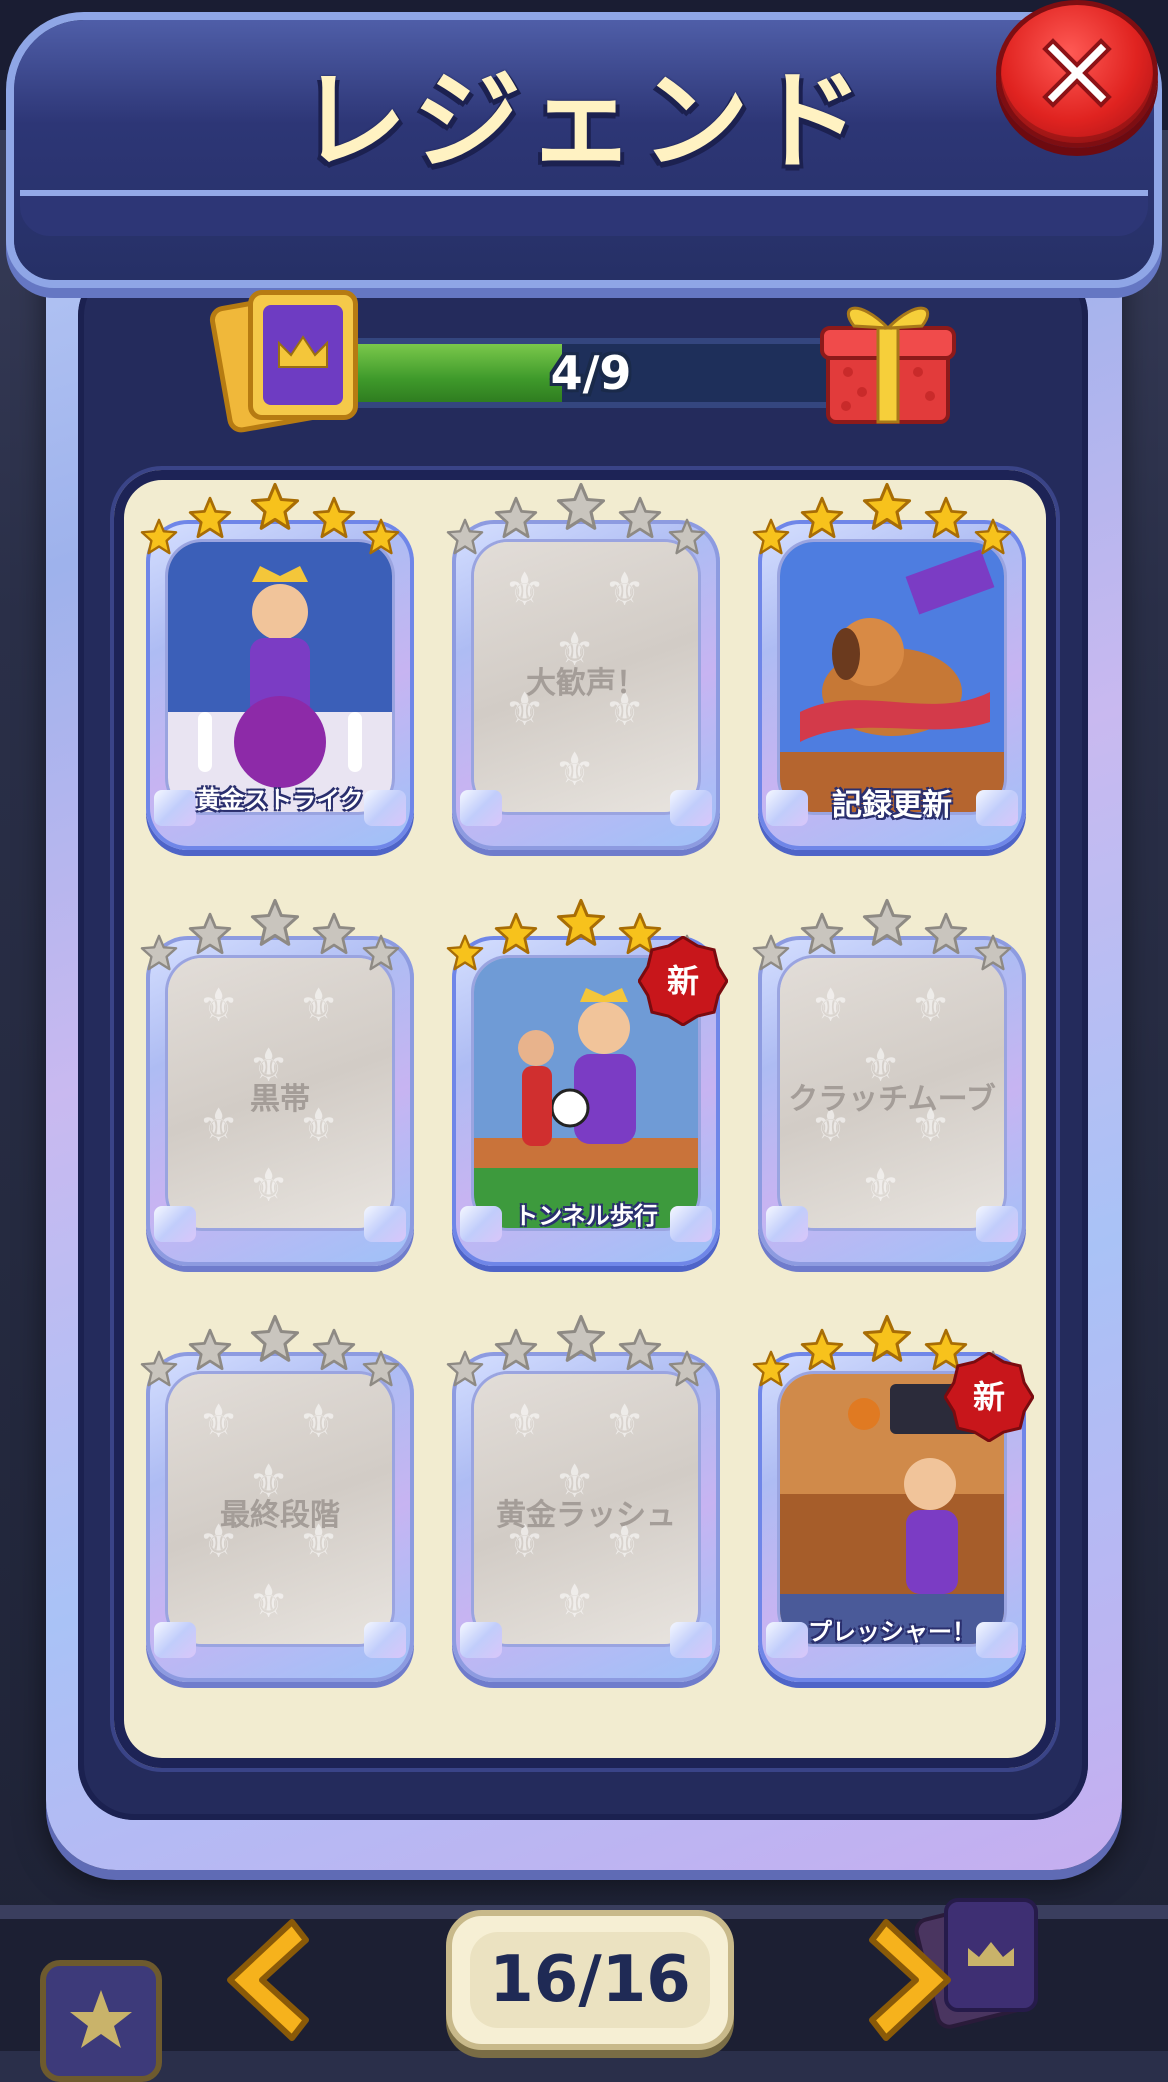 The height and width of the screenshot is (2082, 1168). I want to click on previous-page-button, so click(261, 1980).